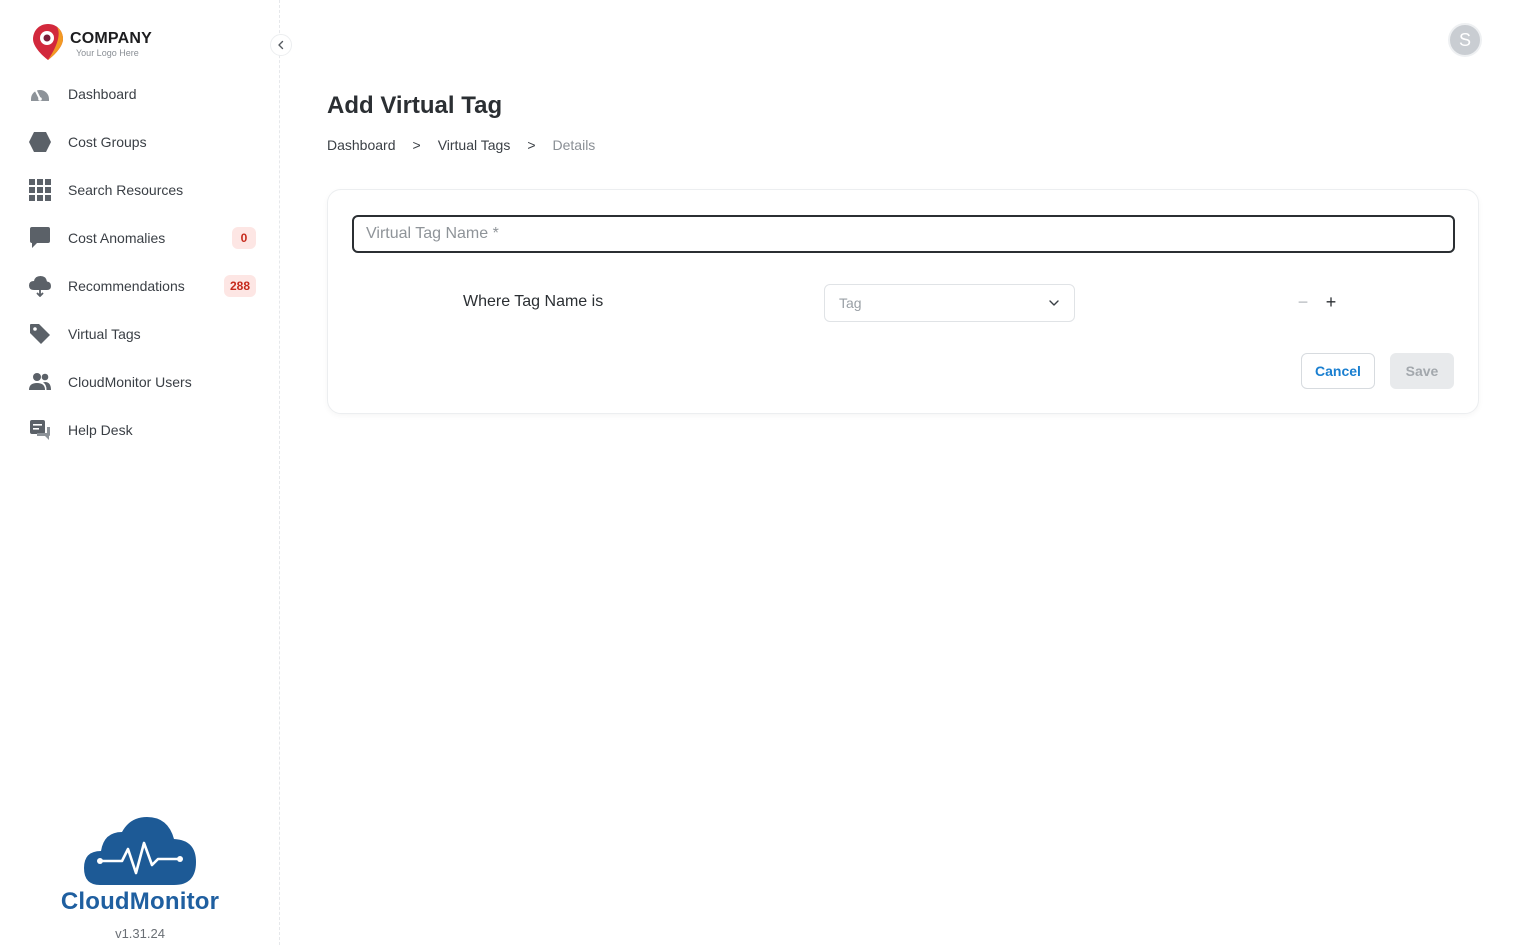 This screenshot has height=945, width=1525. Describe the element at coordinates (117, 238) in the screenshot. I see `sidebar-item-label: Cost Anomalies` at that location.